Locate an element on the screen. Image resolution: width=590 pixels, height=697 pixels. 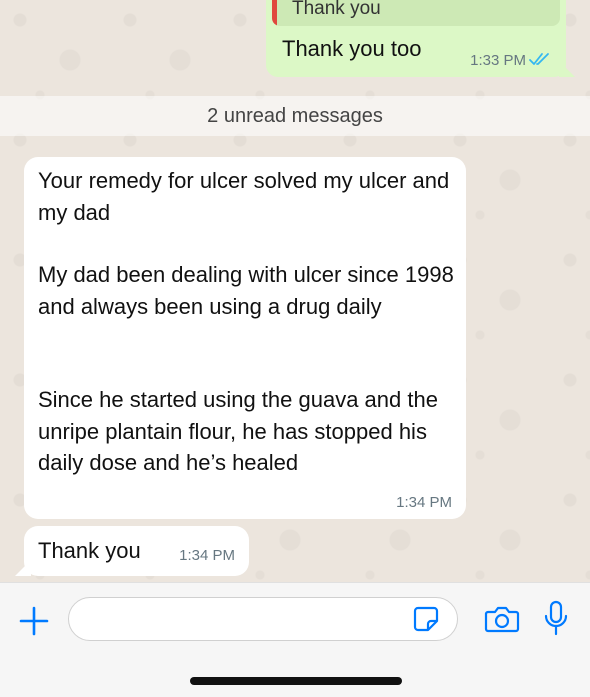
microphone-icon is located at coordinates (556, 618).